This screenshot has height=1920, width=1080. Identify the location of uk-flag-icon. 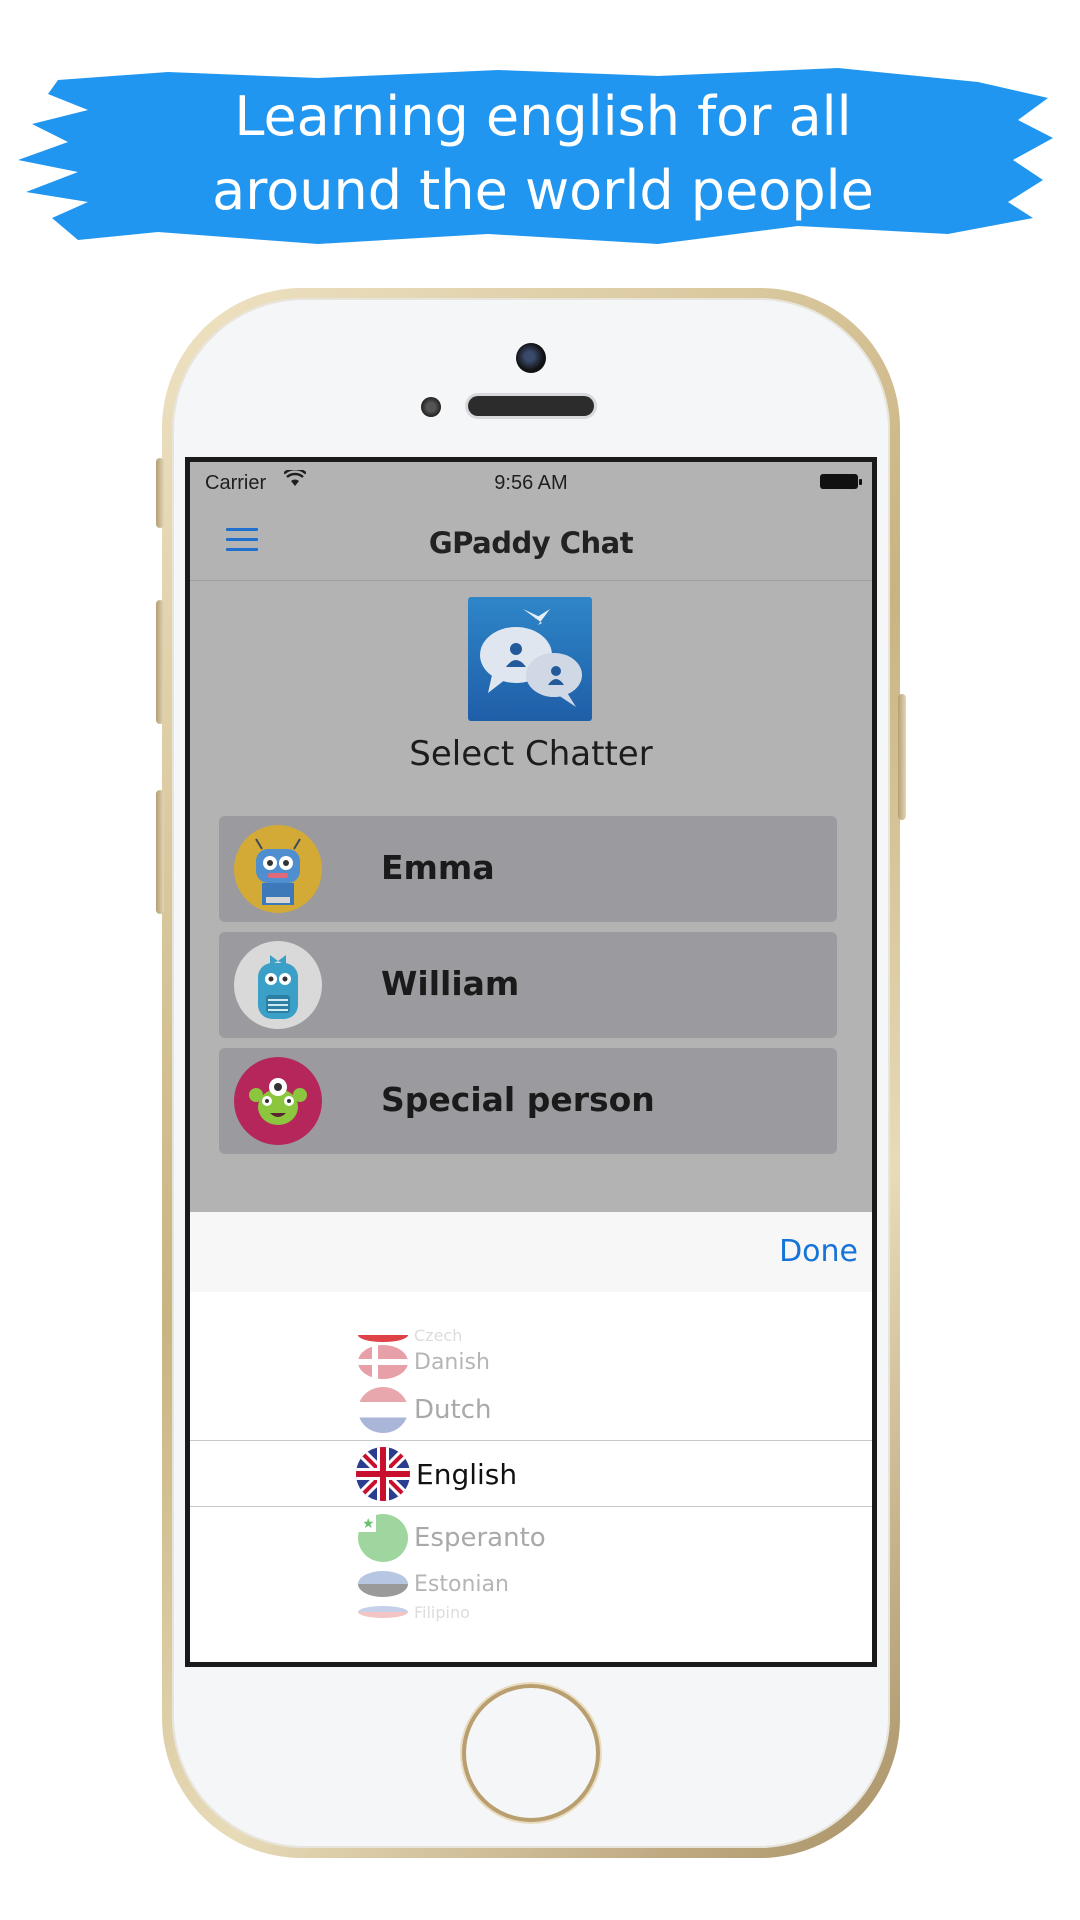
(383, 1474).